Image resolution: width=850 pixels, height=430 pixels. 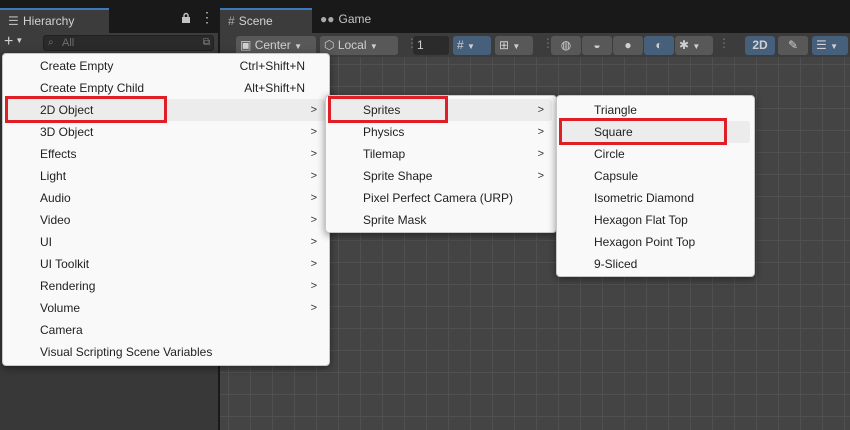 What do you see at coordinates (441, 154) in the screenshot?
I see `menu-item-tilemap: Tilemap >` at bounding box center [441, 154].